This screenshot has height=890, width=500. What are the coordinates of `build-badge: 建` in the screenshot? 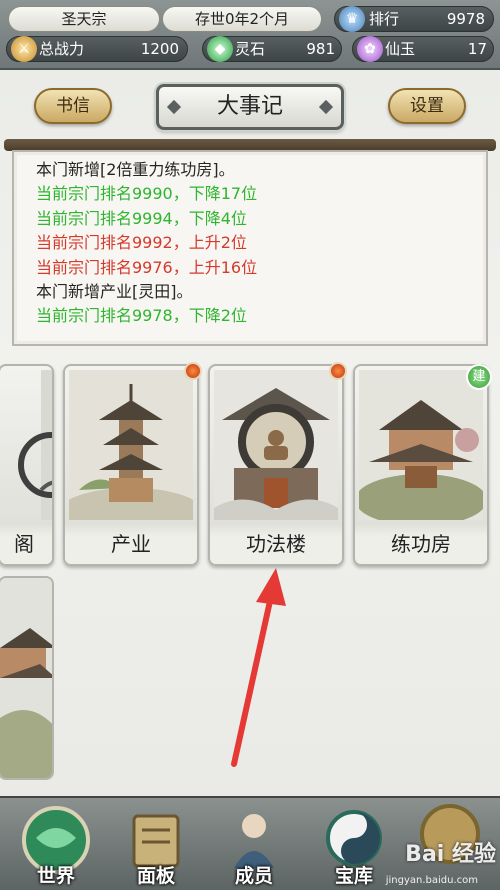 It's located at (479, 377).